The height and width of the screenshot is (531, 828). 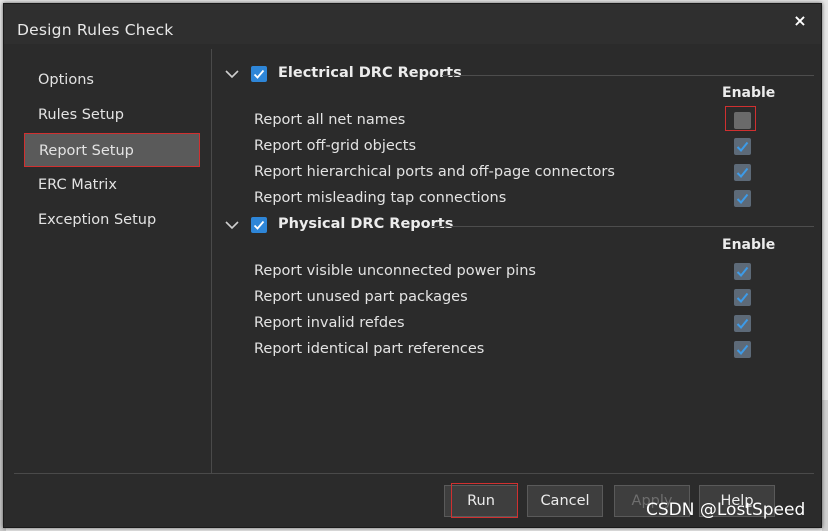 What do you see at coordinates (329, 323) in the screenshot?
I see `option-label: Report invalid refdes` at bounding box center [329, 323].